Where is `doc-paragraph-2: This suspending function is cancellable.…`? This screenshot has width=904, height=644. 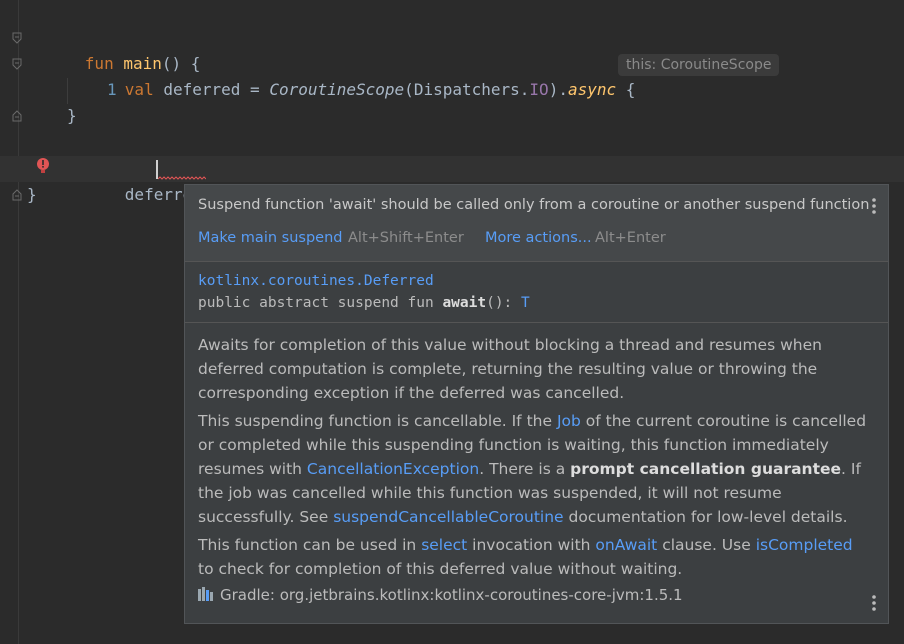
doc-paragraph-2: This suspending function is cancellable.… is located at coordinates (533, 469).